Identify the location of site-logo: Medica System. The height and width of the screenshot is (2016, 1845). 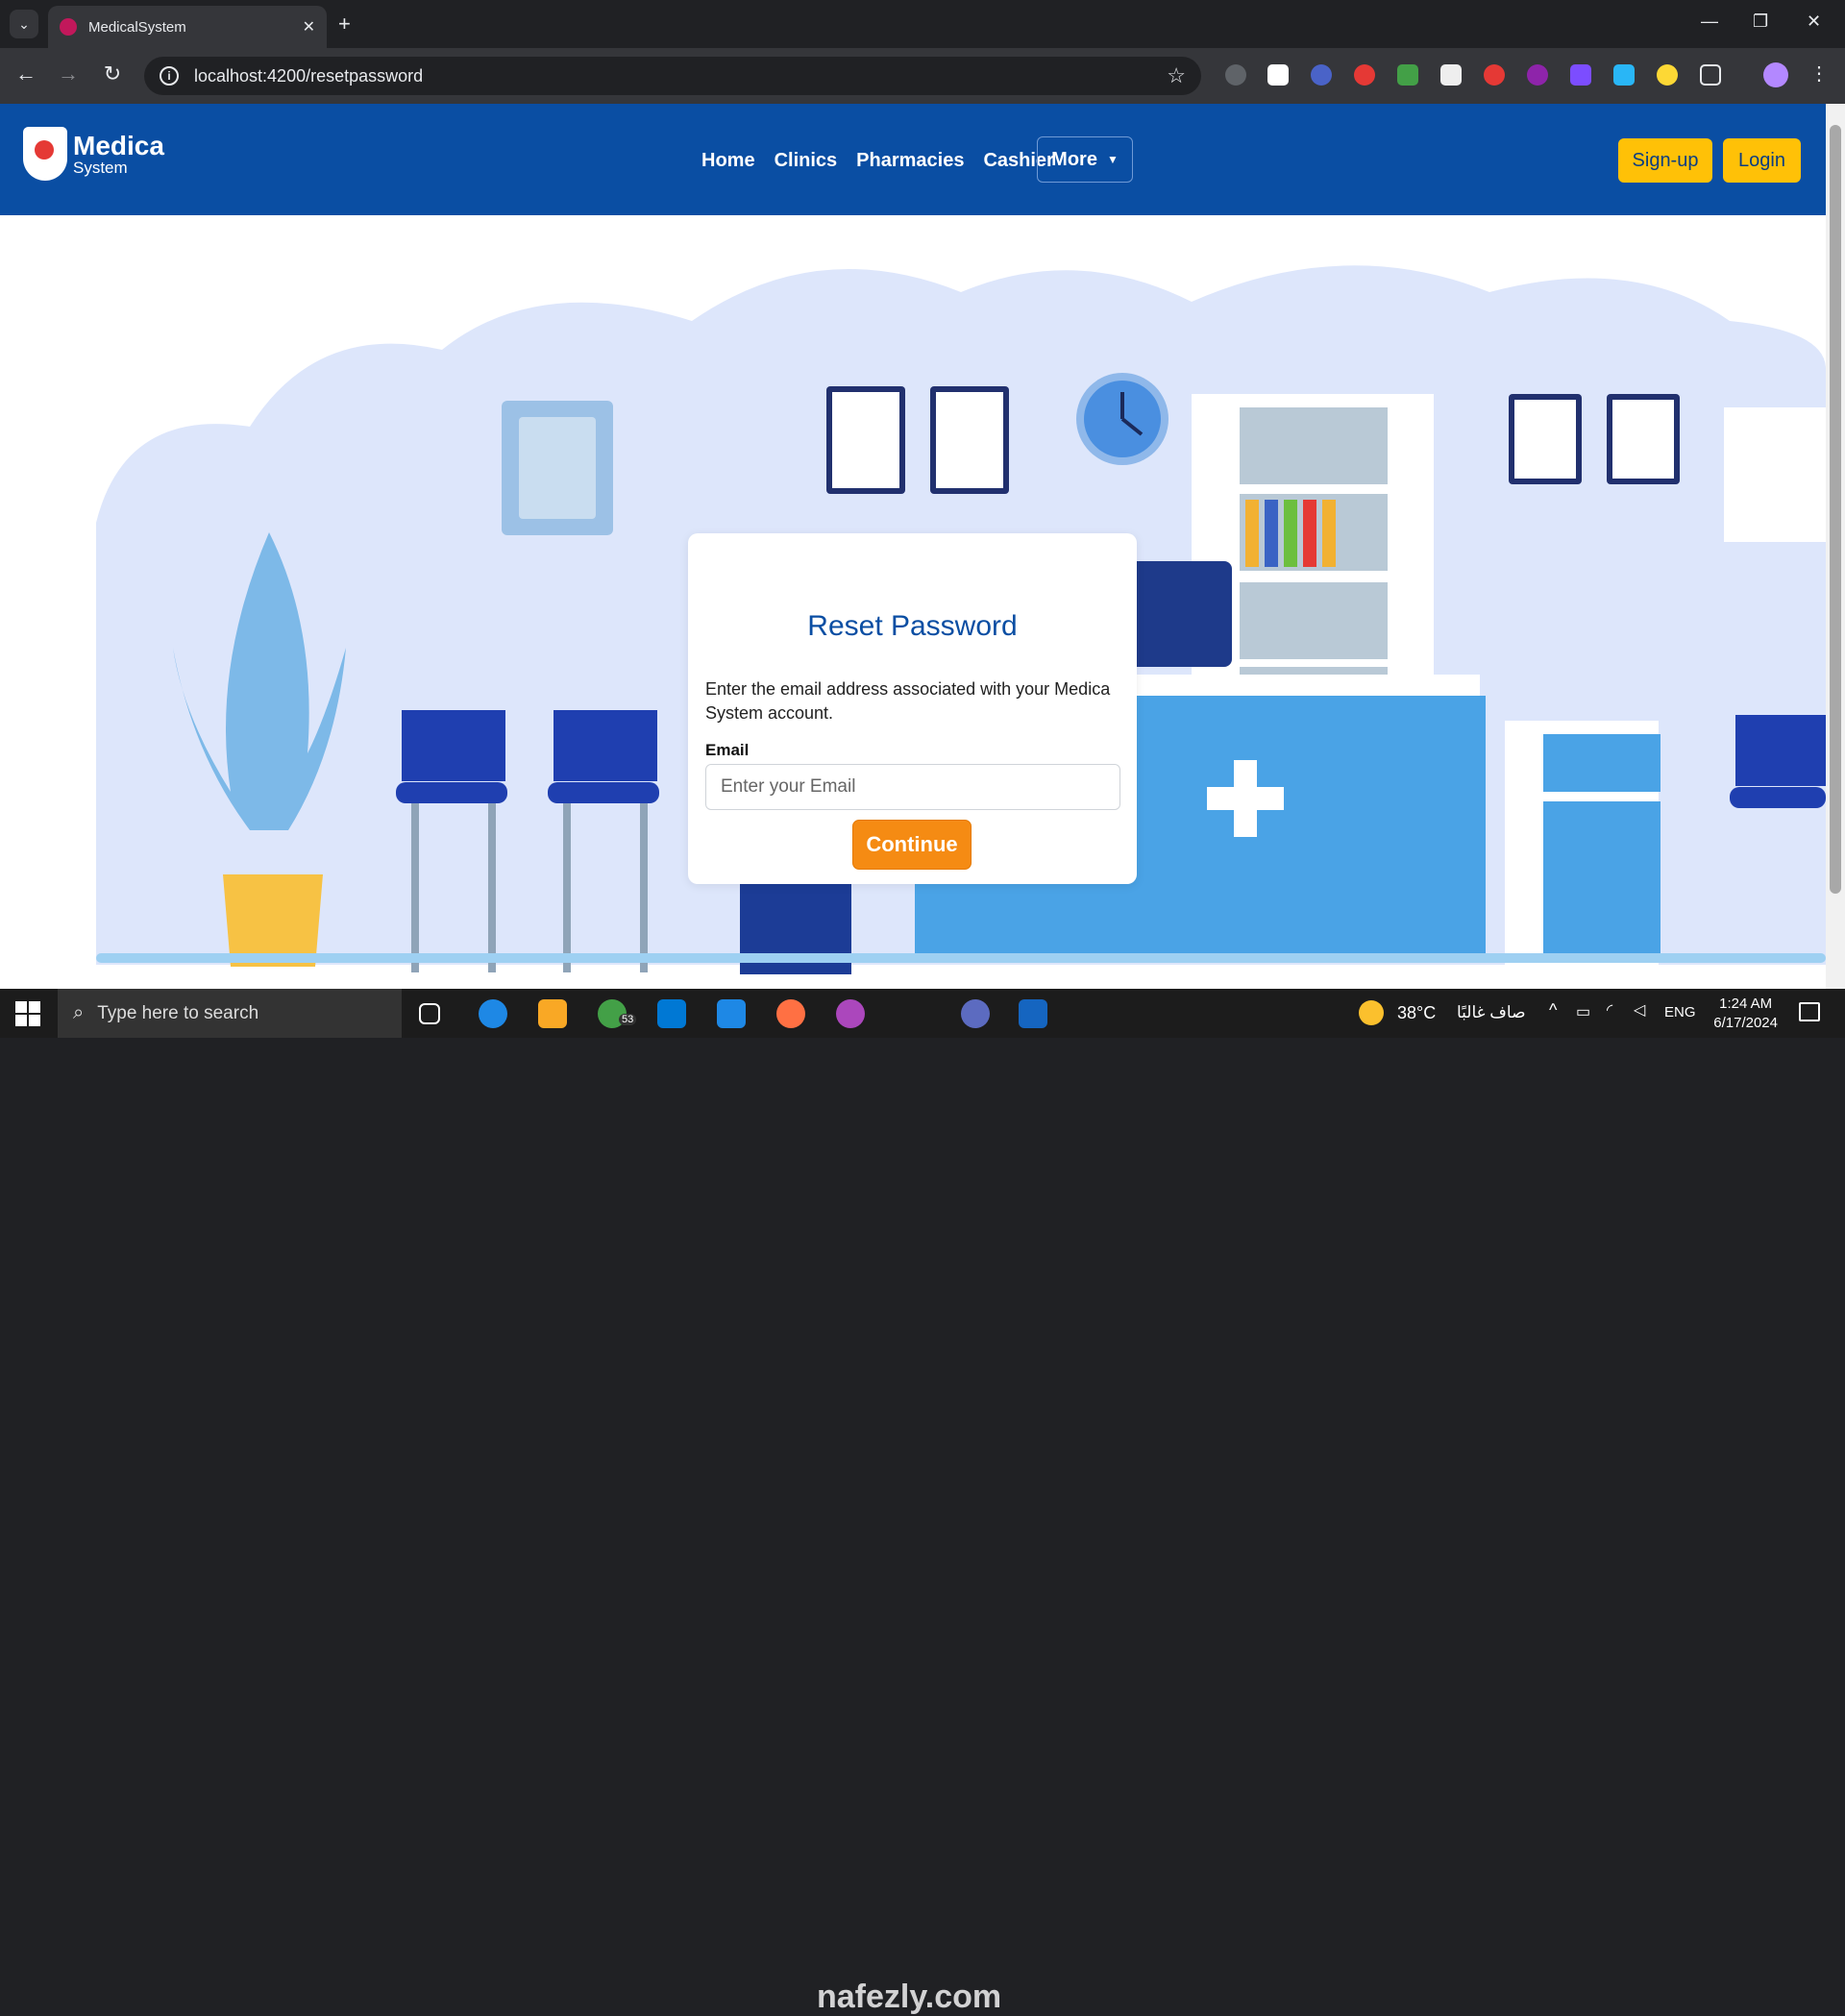
(94, 154).